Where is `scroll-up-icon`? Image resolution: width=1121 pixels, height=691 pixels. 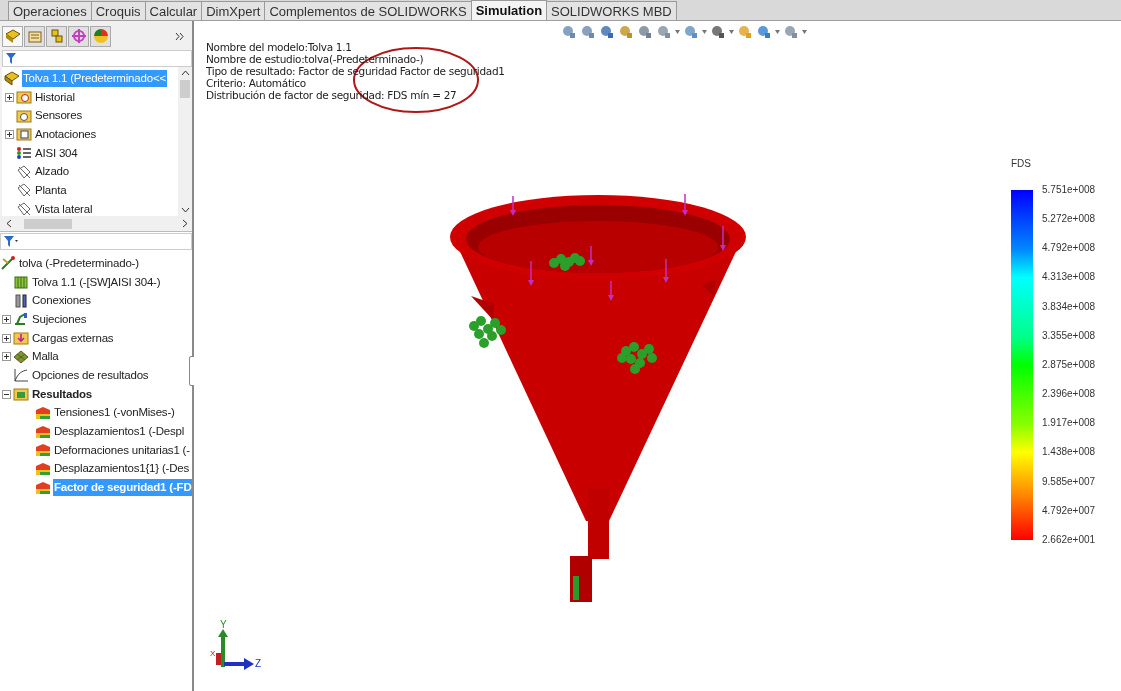 scroll-up-icon is located at coordinates (185, 73).